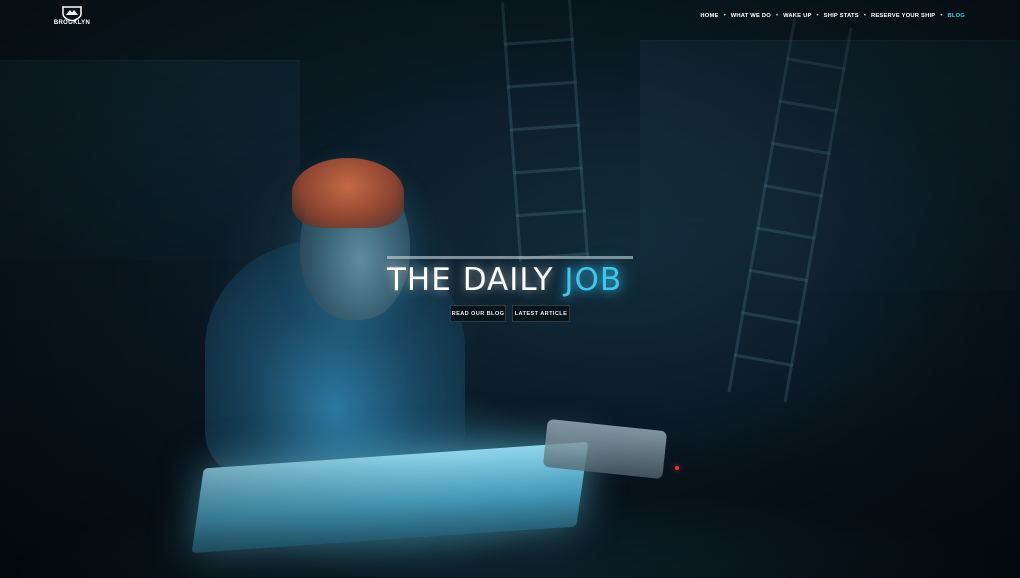 This screenshot has height=578, width=1020. I want to click on nav-item-blog: BLOG, so click(956, 16).